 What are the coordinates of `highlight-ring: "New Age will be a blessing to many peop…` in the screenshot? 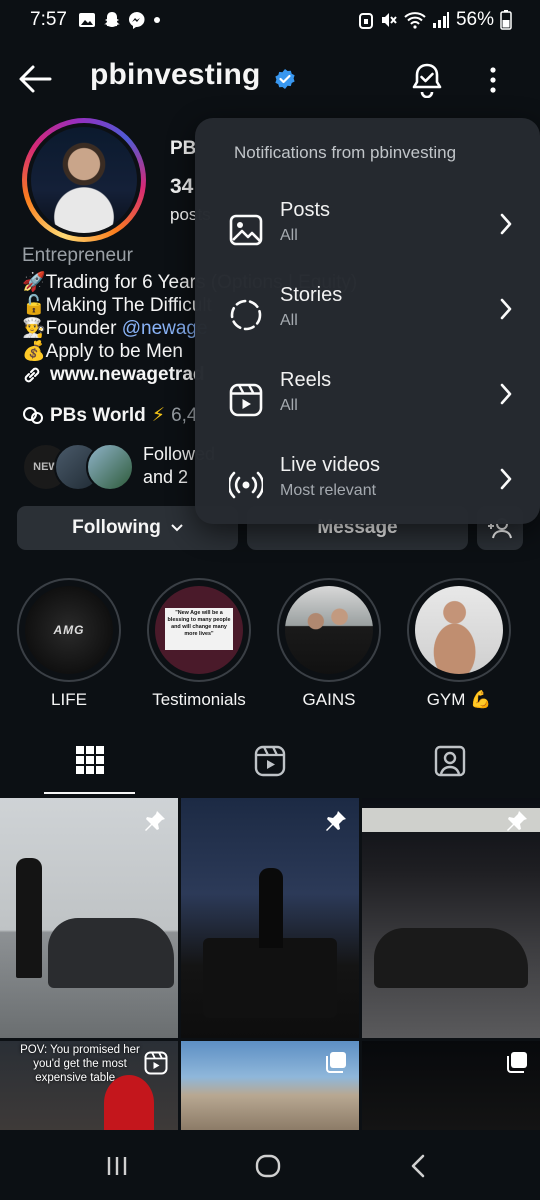 It's located at (199, 630).